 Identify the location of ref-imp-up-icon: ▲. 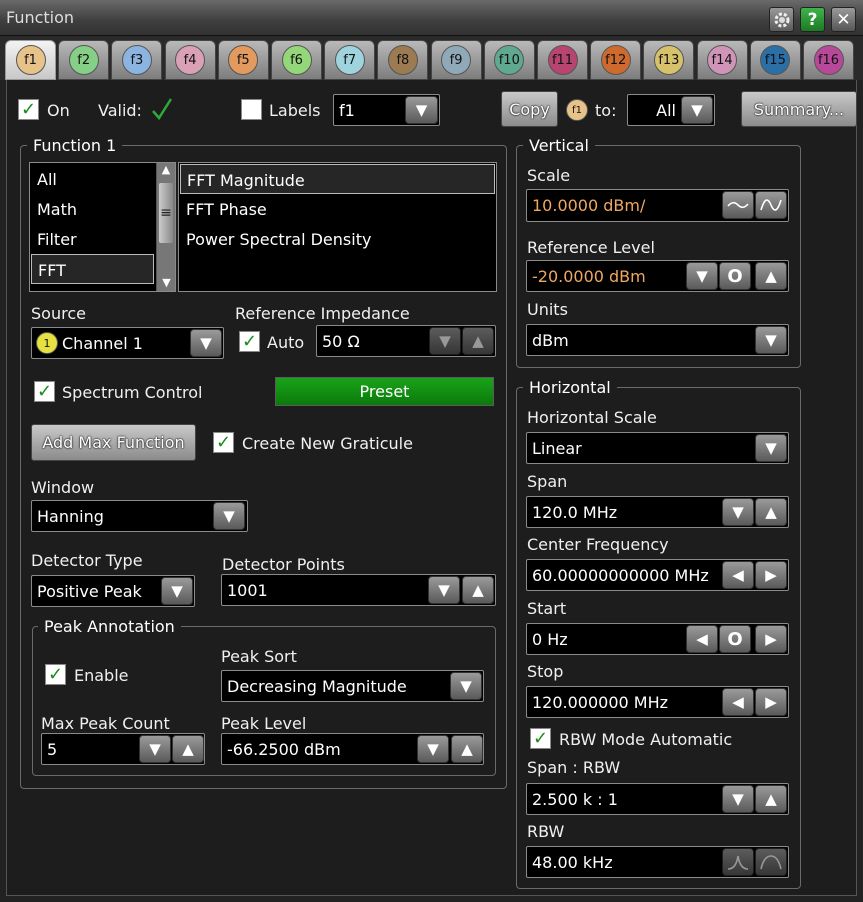
(478, 341).